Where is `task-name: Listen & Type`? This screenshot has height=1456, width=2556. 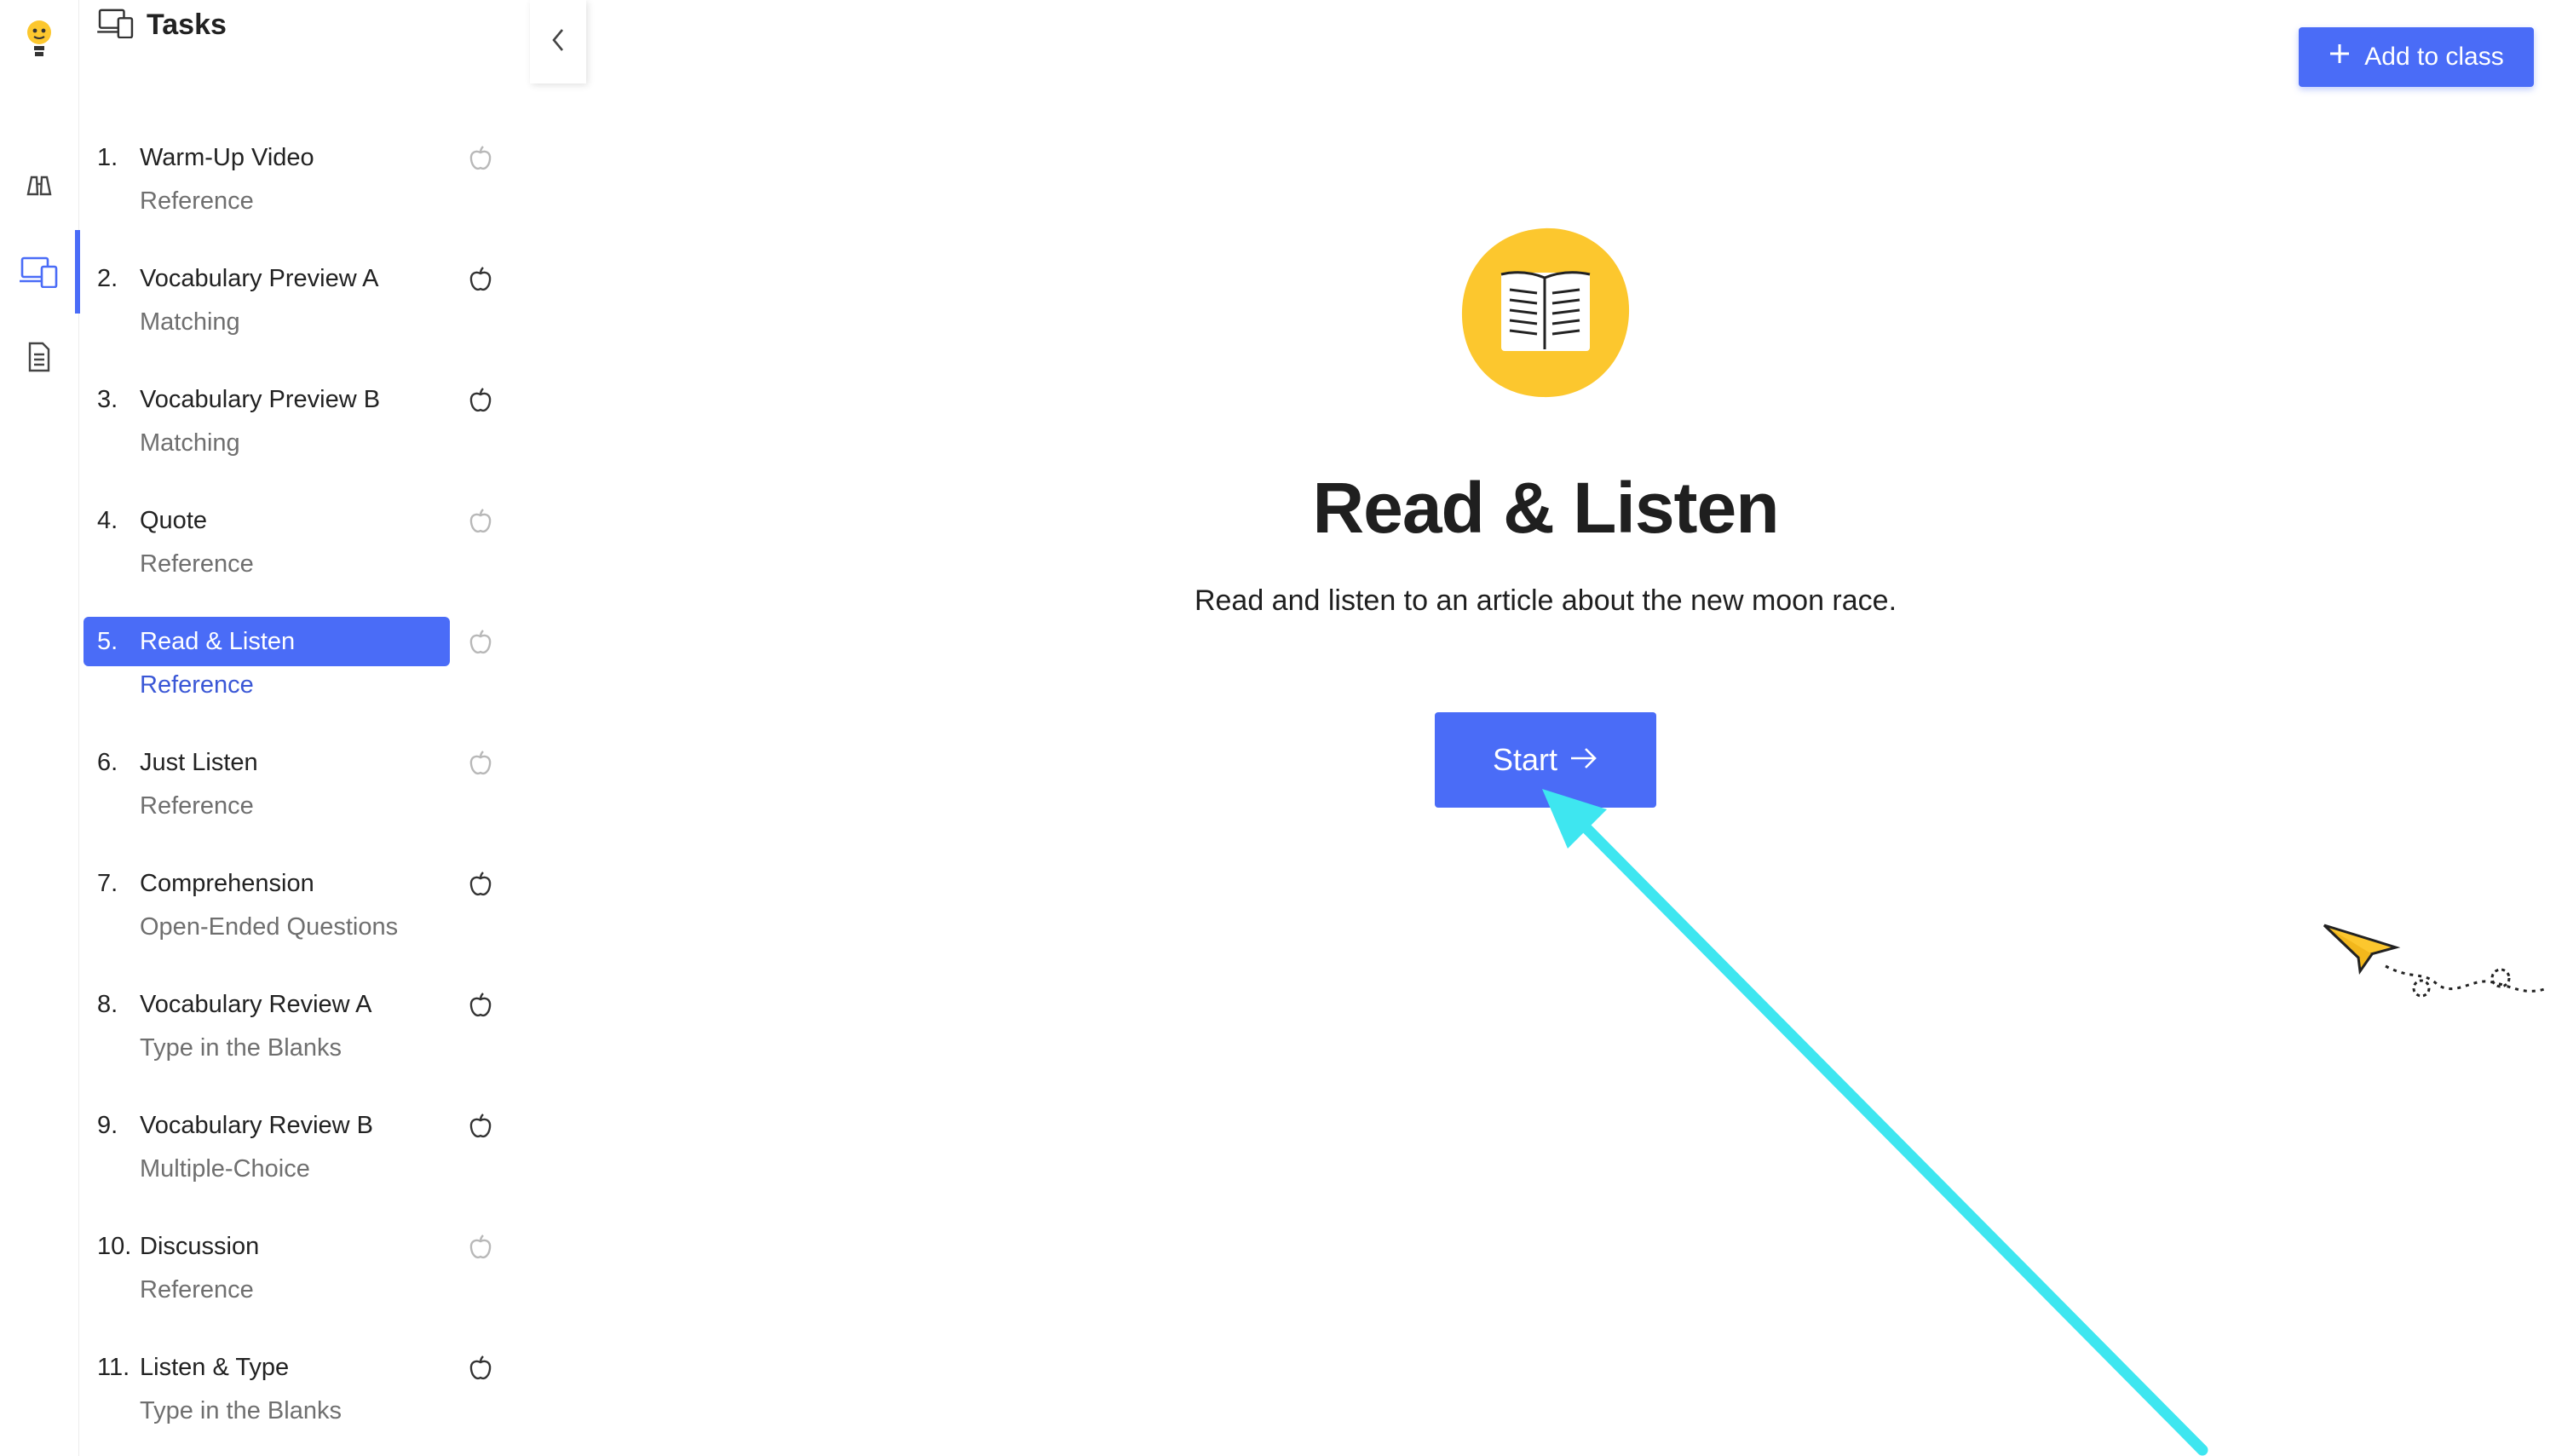
task-name: Listen & Type is located at coordinates (215, 1367).